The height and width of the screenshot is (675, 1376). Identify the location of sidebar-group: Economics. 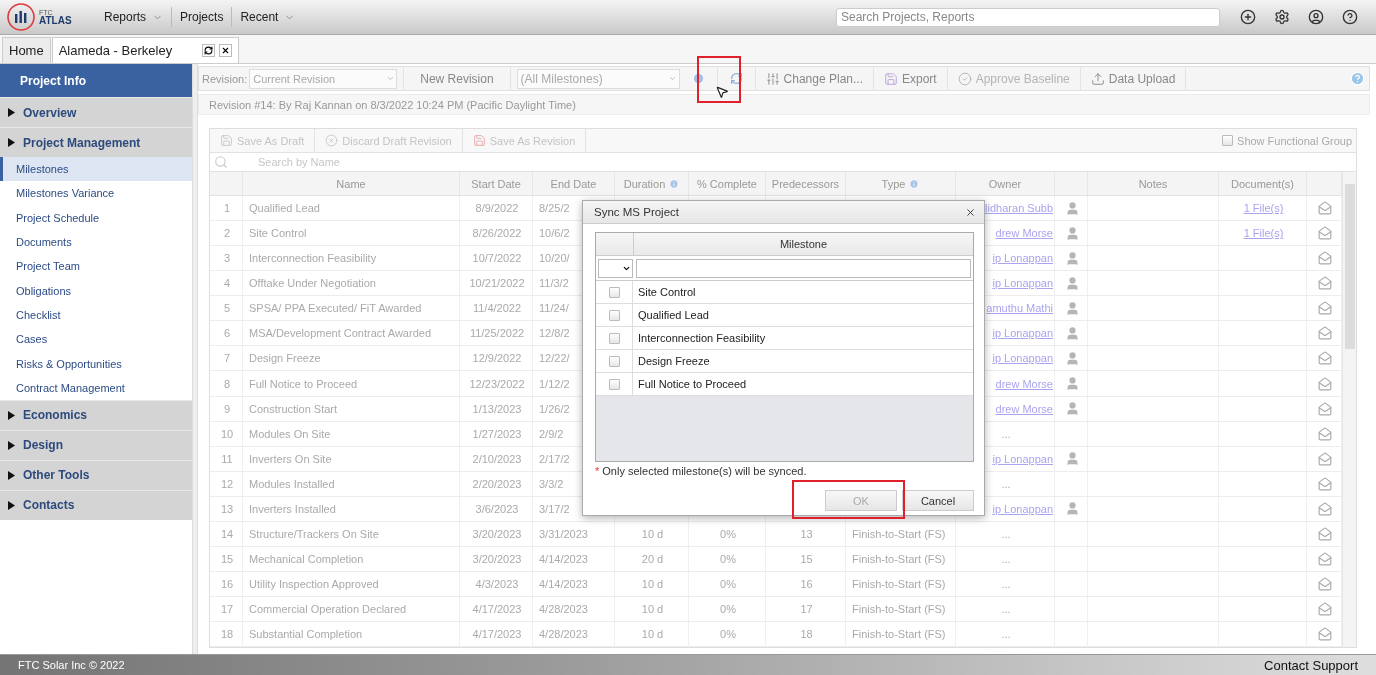
(96, 414).